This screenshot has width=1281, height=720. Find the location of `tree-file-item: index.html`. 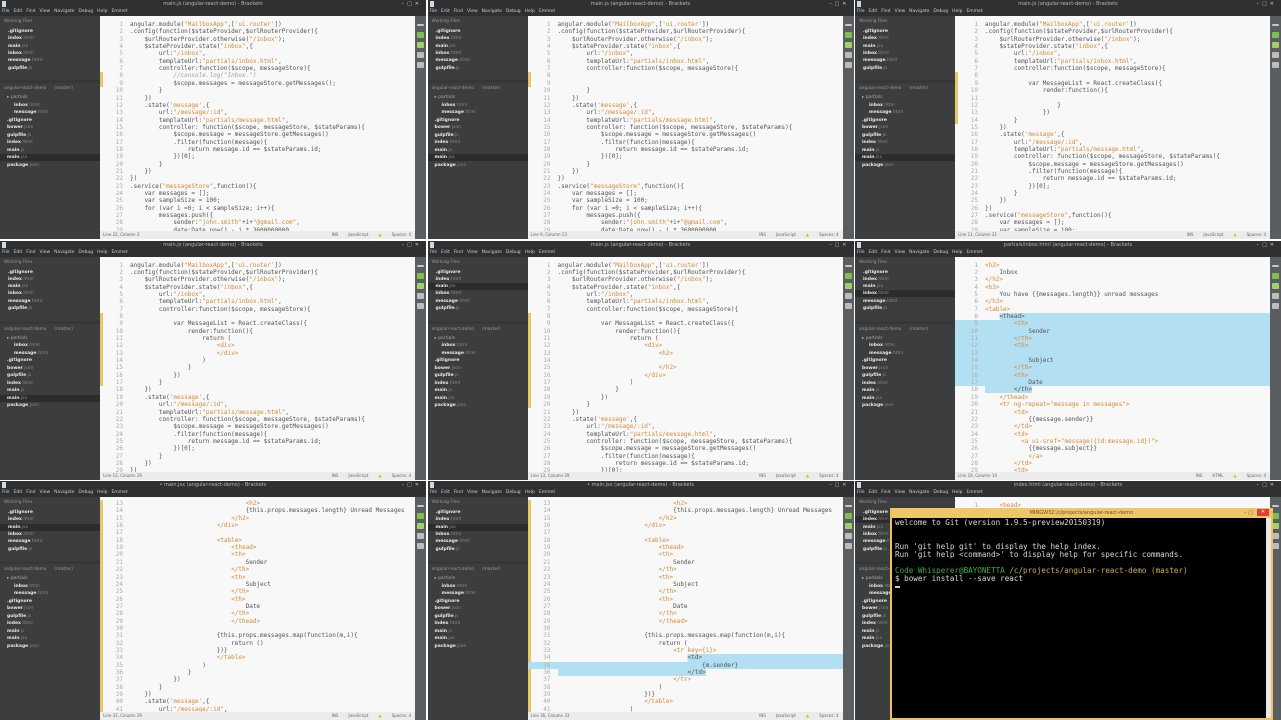

tree-file-item: index.html is located at coordinates (905, 383).